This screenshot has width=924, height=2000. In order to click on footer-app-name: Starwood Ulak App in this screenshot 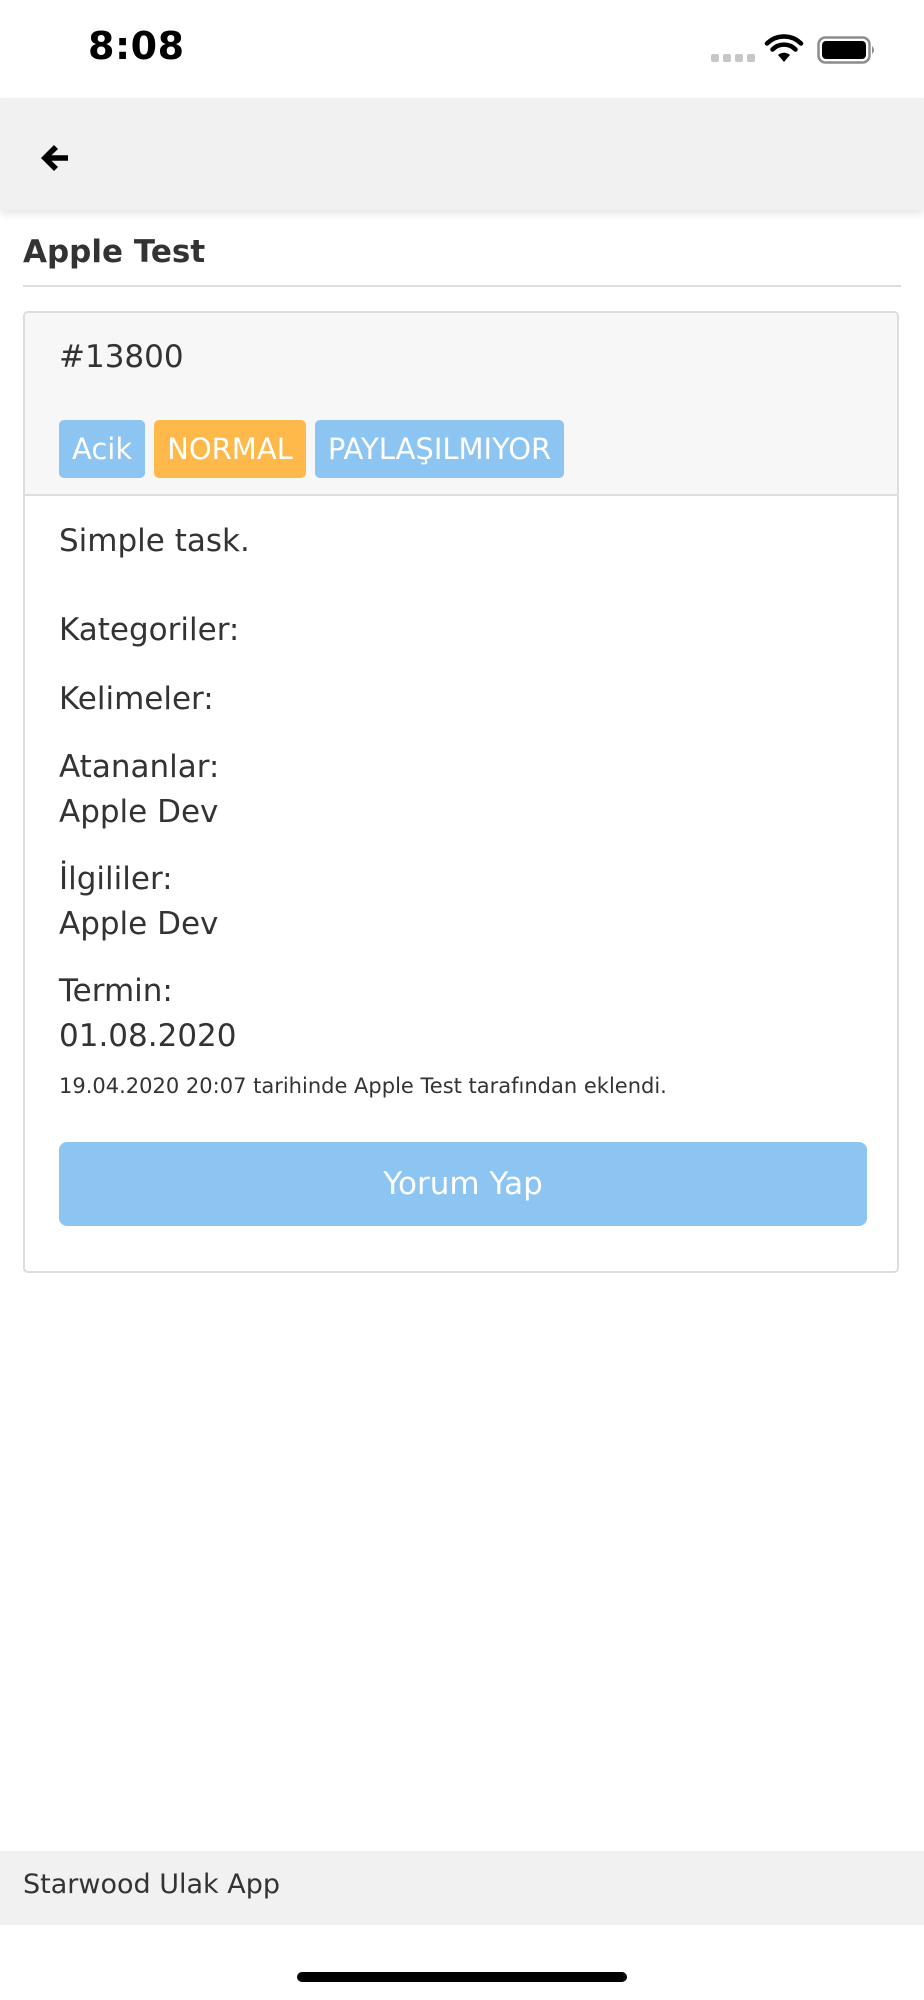, I will do `click(151, 1884)`.